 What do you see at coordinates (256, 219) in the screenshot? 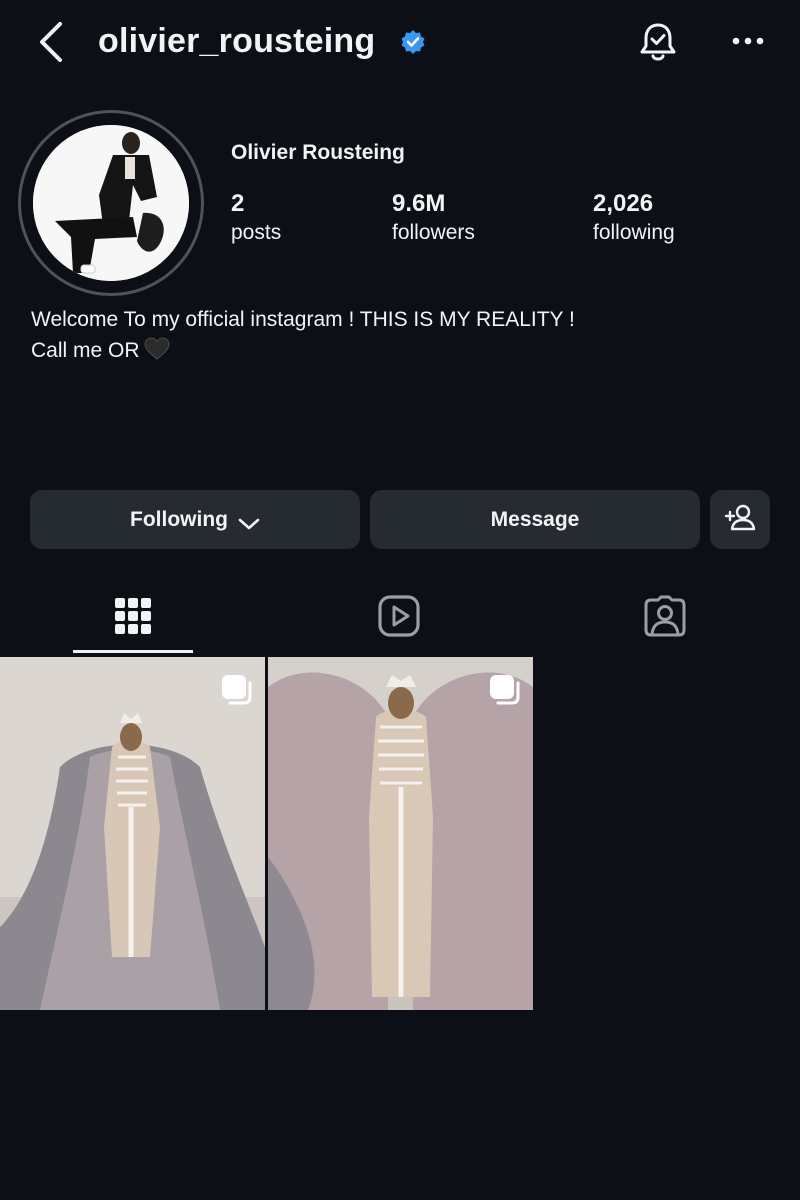
I see `posts-count: 2 posts` at bounding box center [256, 219].